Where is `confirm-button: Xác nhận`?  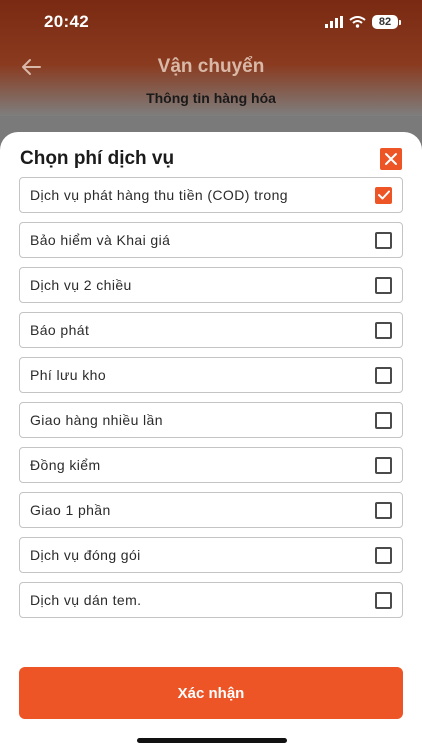 confirm-button: Xác nhận is located at coordinates (211, 693).